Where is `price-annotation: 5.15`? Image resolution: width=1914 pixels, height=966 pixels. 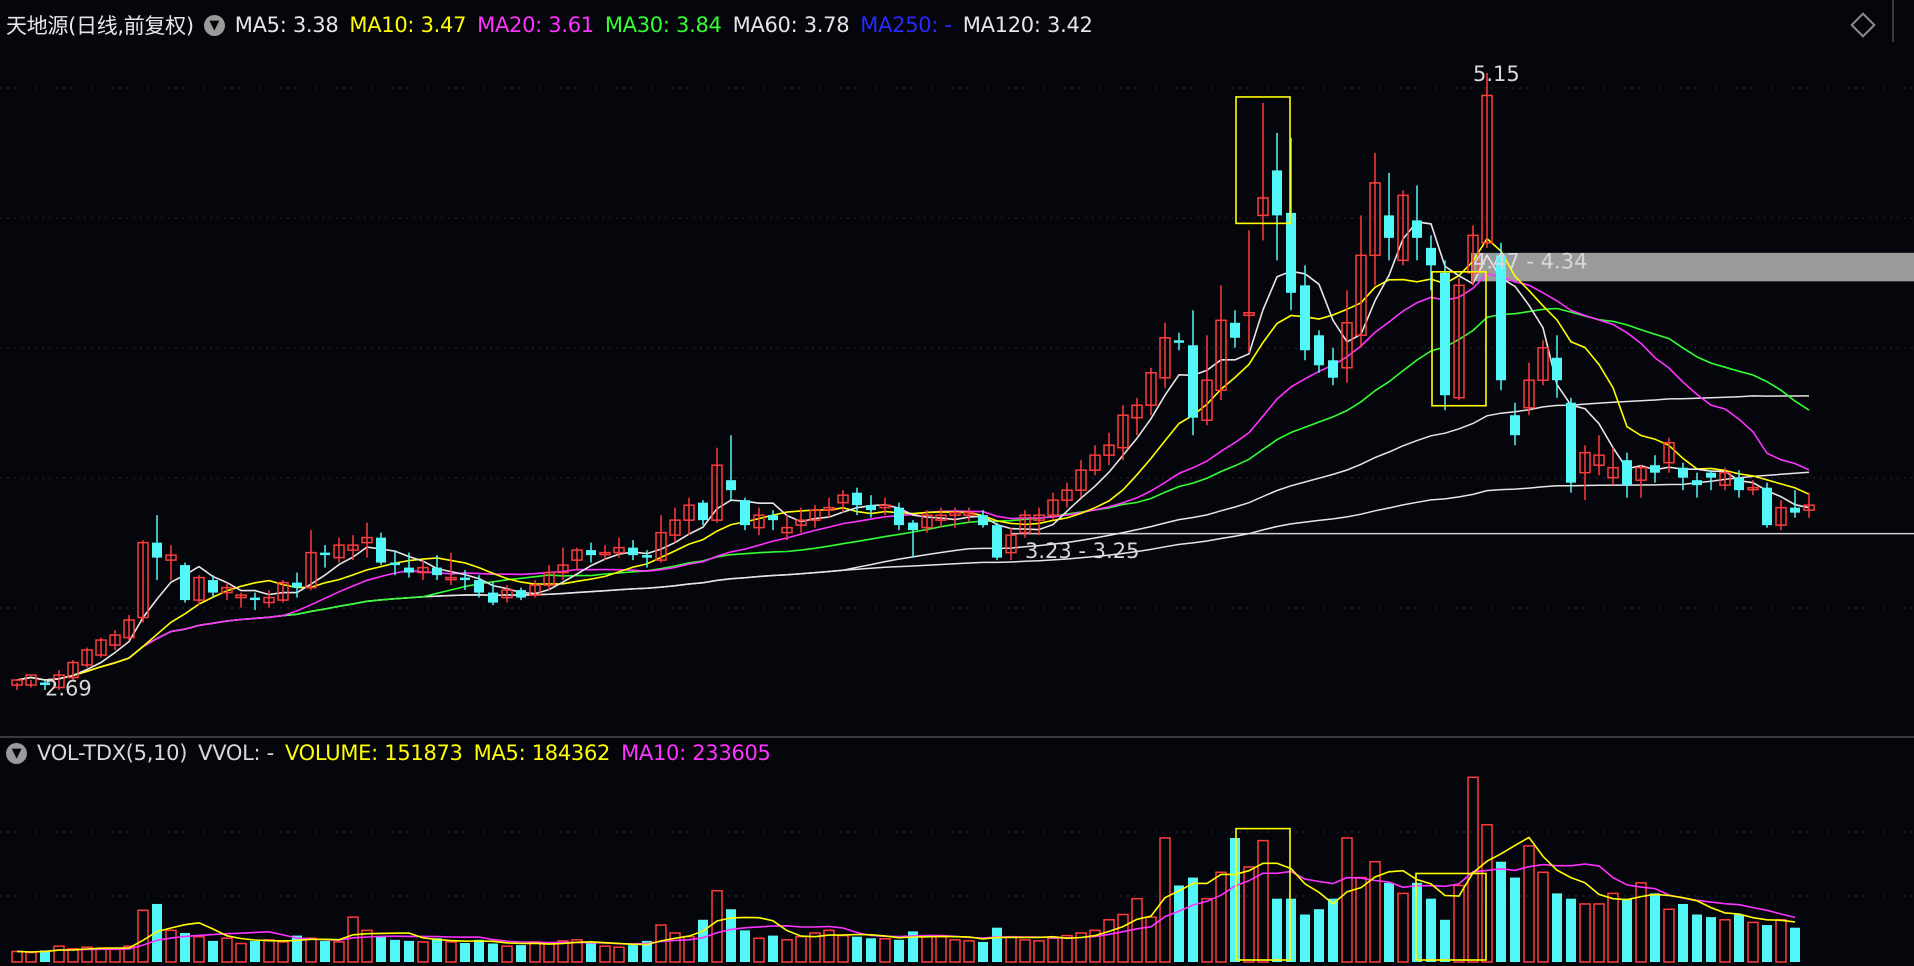
price-annotation: 5.15 is located at coordinates (1496, 74).